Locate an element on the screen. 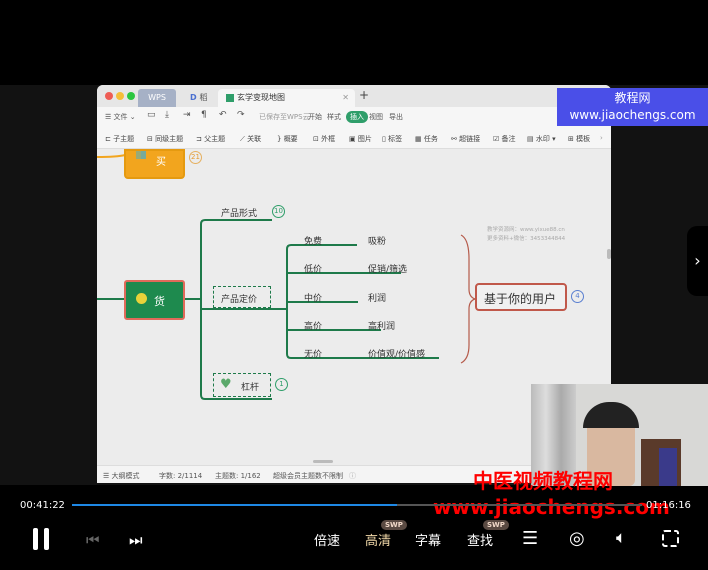 Image resolution: width=708 pixels, height=570 pixels. node-pricing: 产品定价 is located at coordinates (242, 297).